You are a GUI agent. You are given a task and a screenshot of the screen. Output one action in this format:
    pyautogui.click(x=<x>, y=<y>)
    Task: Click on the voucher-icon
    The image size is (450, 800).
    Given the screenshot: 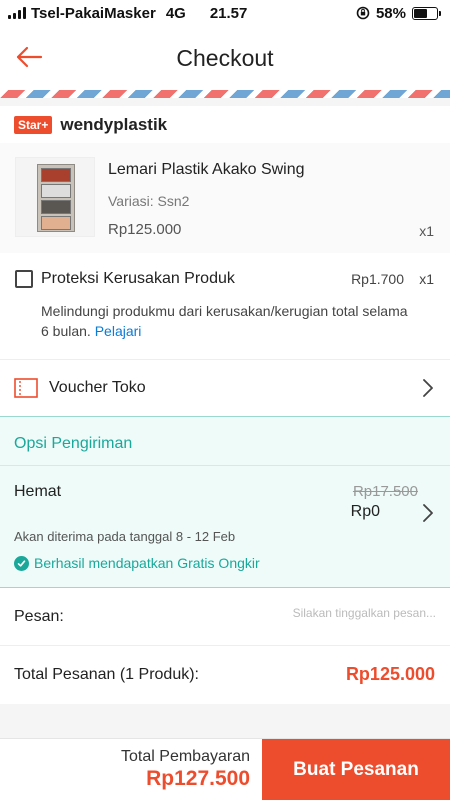 What is the action you would take?
    pyautogui.click(x=26, y=388)
    